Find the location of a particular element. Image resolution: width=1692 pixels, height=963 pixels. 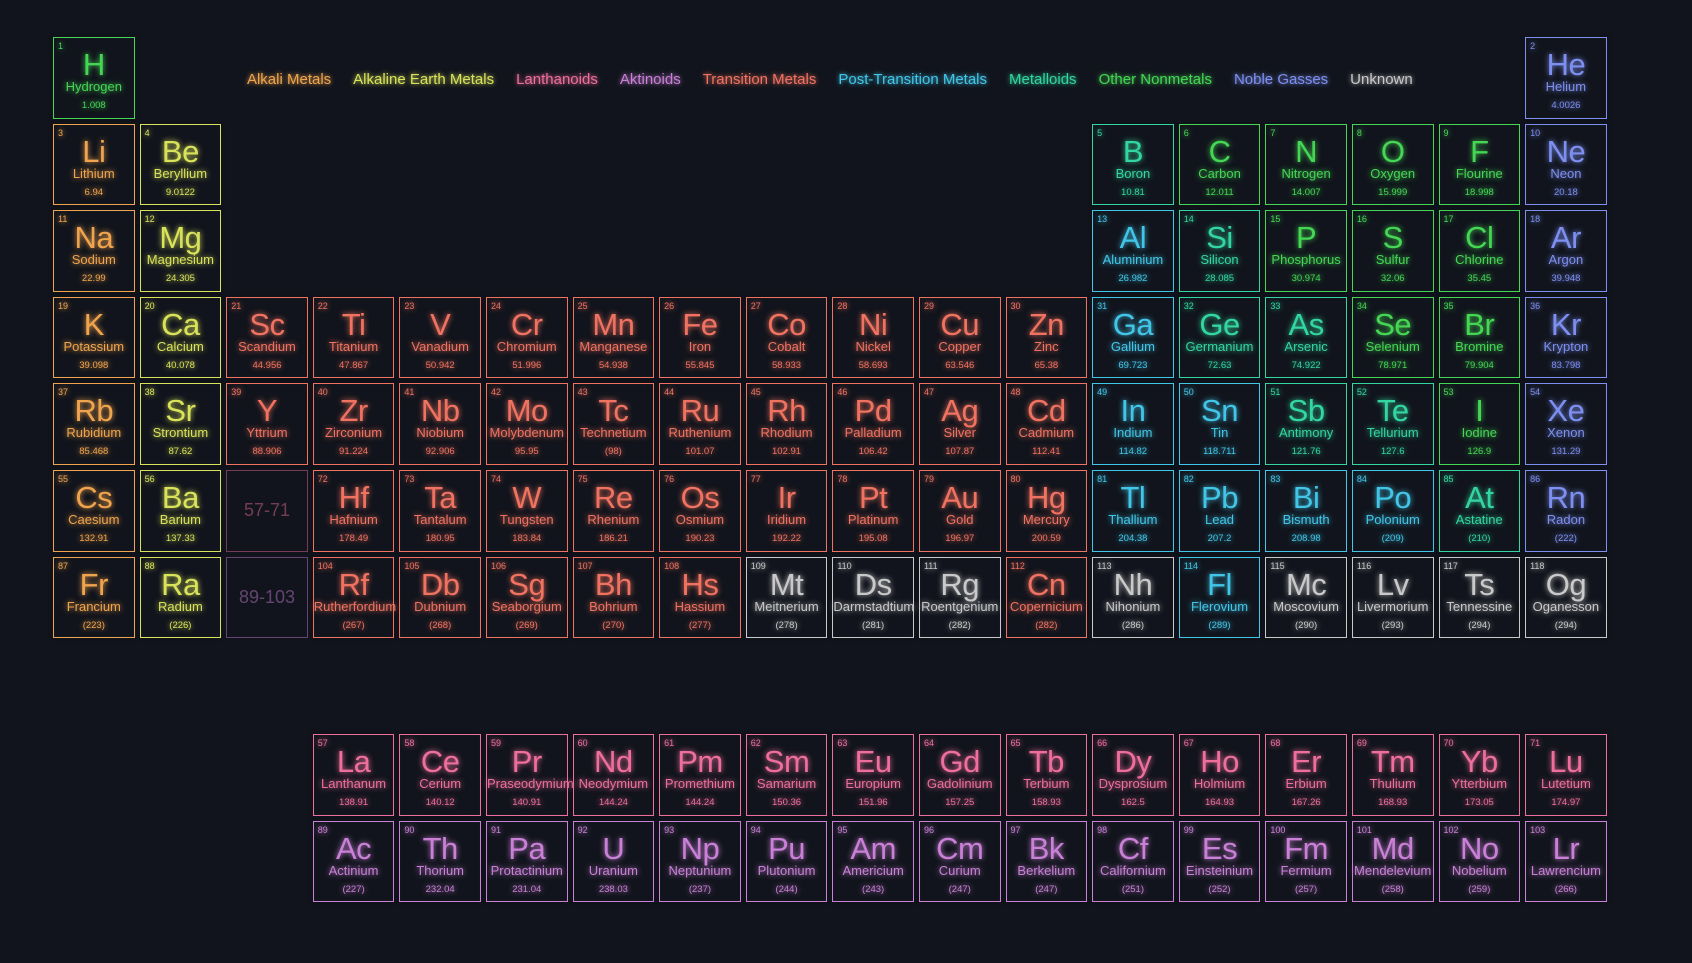

element-hg: 80 Hg Mercury 200.59 is located at coordinates (1046, 510).